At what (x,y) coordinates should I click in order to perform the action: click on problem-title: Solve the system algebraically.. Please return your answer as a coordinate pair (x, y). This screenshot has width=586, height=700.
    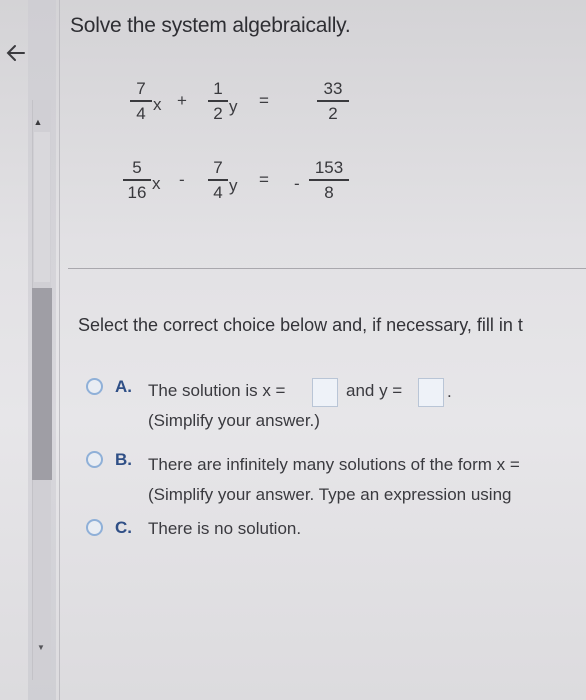
    Looking at the image, I should click on (210, 25).